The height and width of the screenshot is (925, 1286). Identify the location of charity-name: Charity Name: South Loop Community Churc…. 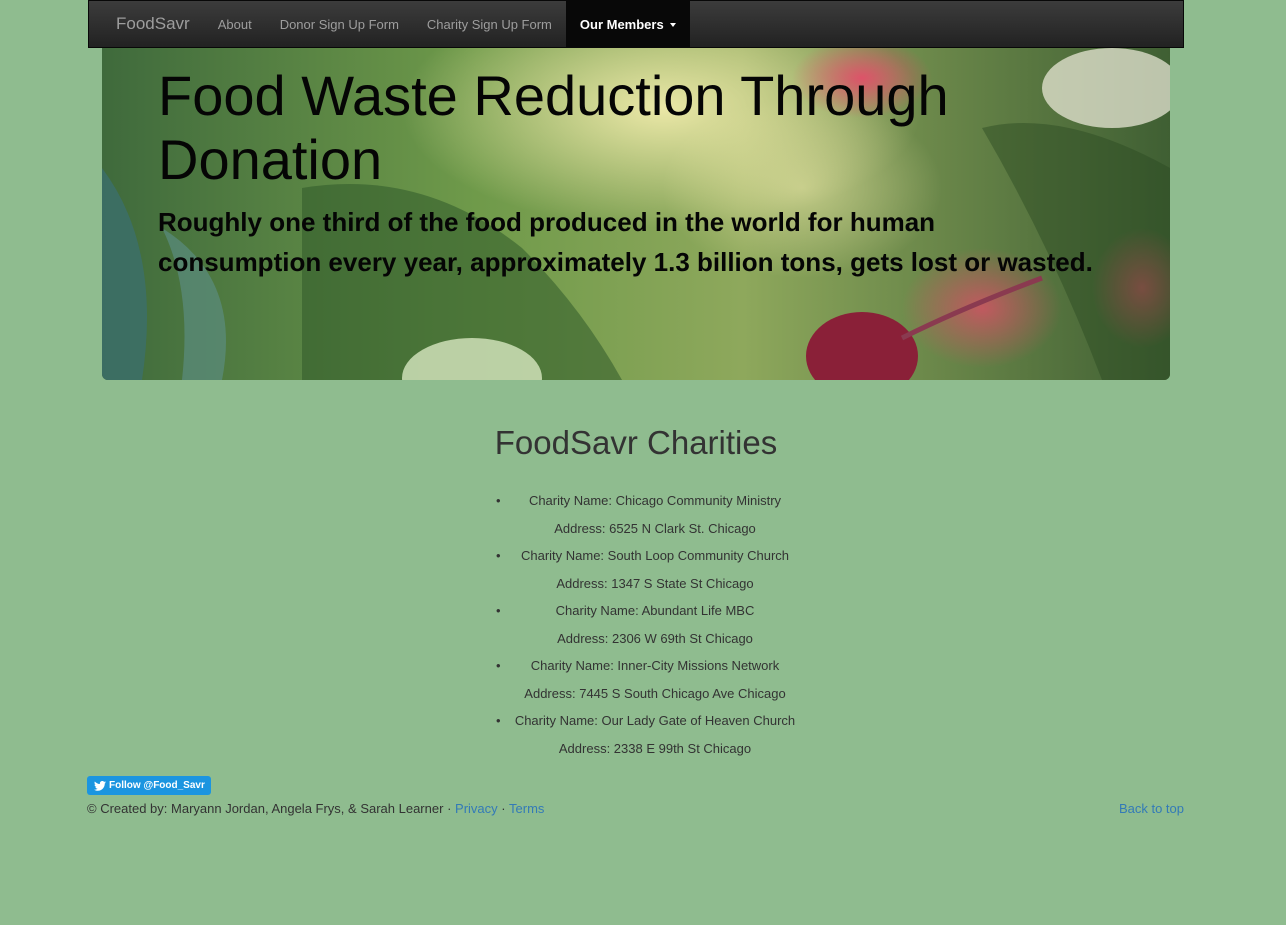
(655, 555).